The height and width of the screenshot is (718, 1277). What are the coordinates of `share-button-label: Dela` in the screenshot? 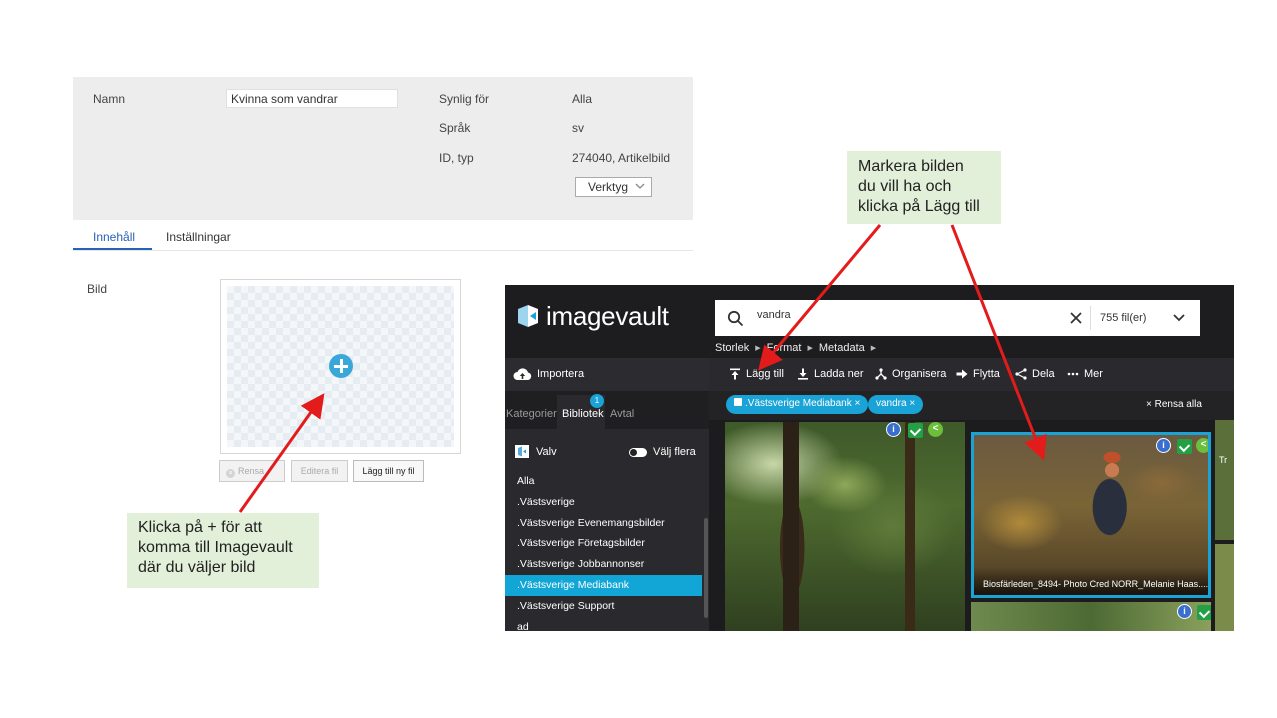 It's located at (1043, 374).